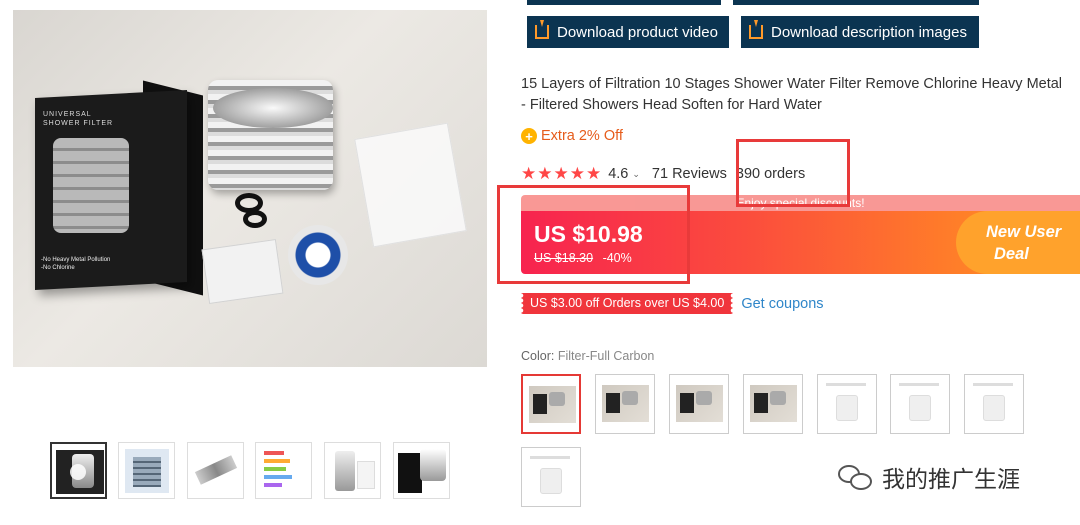  Describe the element at coordinates (1024, 232) in the screenshot. I see `deal-line-1: New User` at that location.